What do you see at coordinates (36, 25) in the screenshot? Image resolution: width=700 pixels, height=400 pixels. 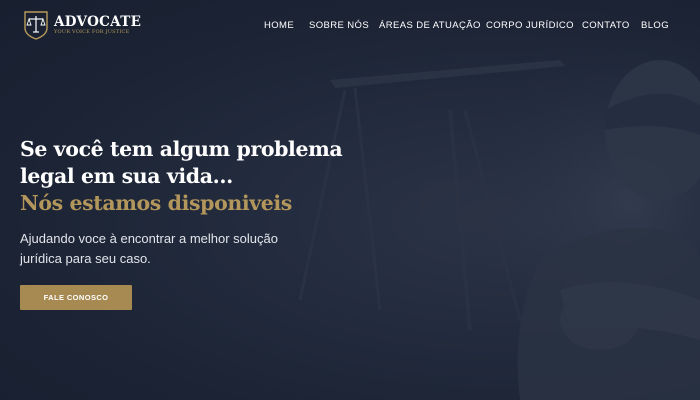 I see `scales-of-justice-icon` at bounding box center [36, 25].